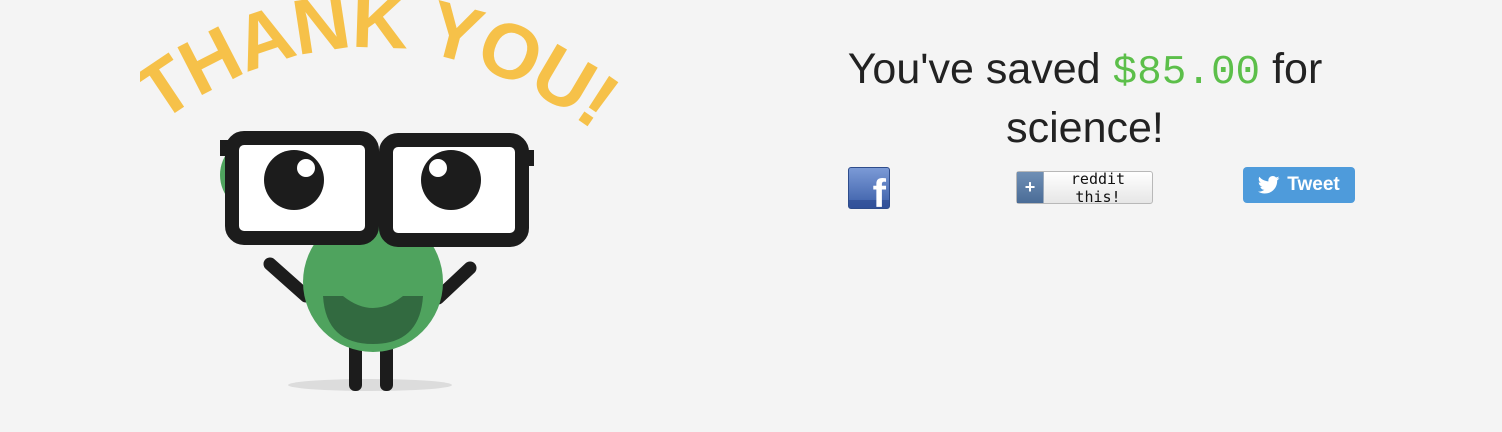  I want to click on headline-suffix-line1: for, so click(1297, 69).